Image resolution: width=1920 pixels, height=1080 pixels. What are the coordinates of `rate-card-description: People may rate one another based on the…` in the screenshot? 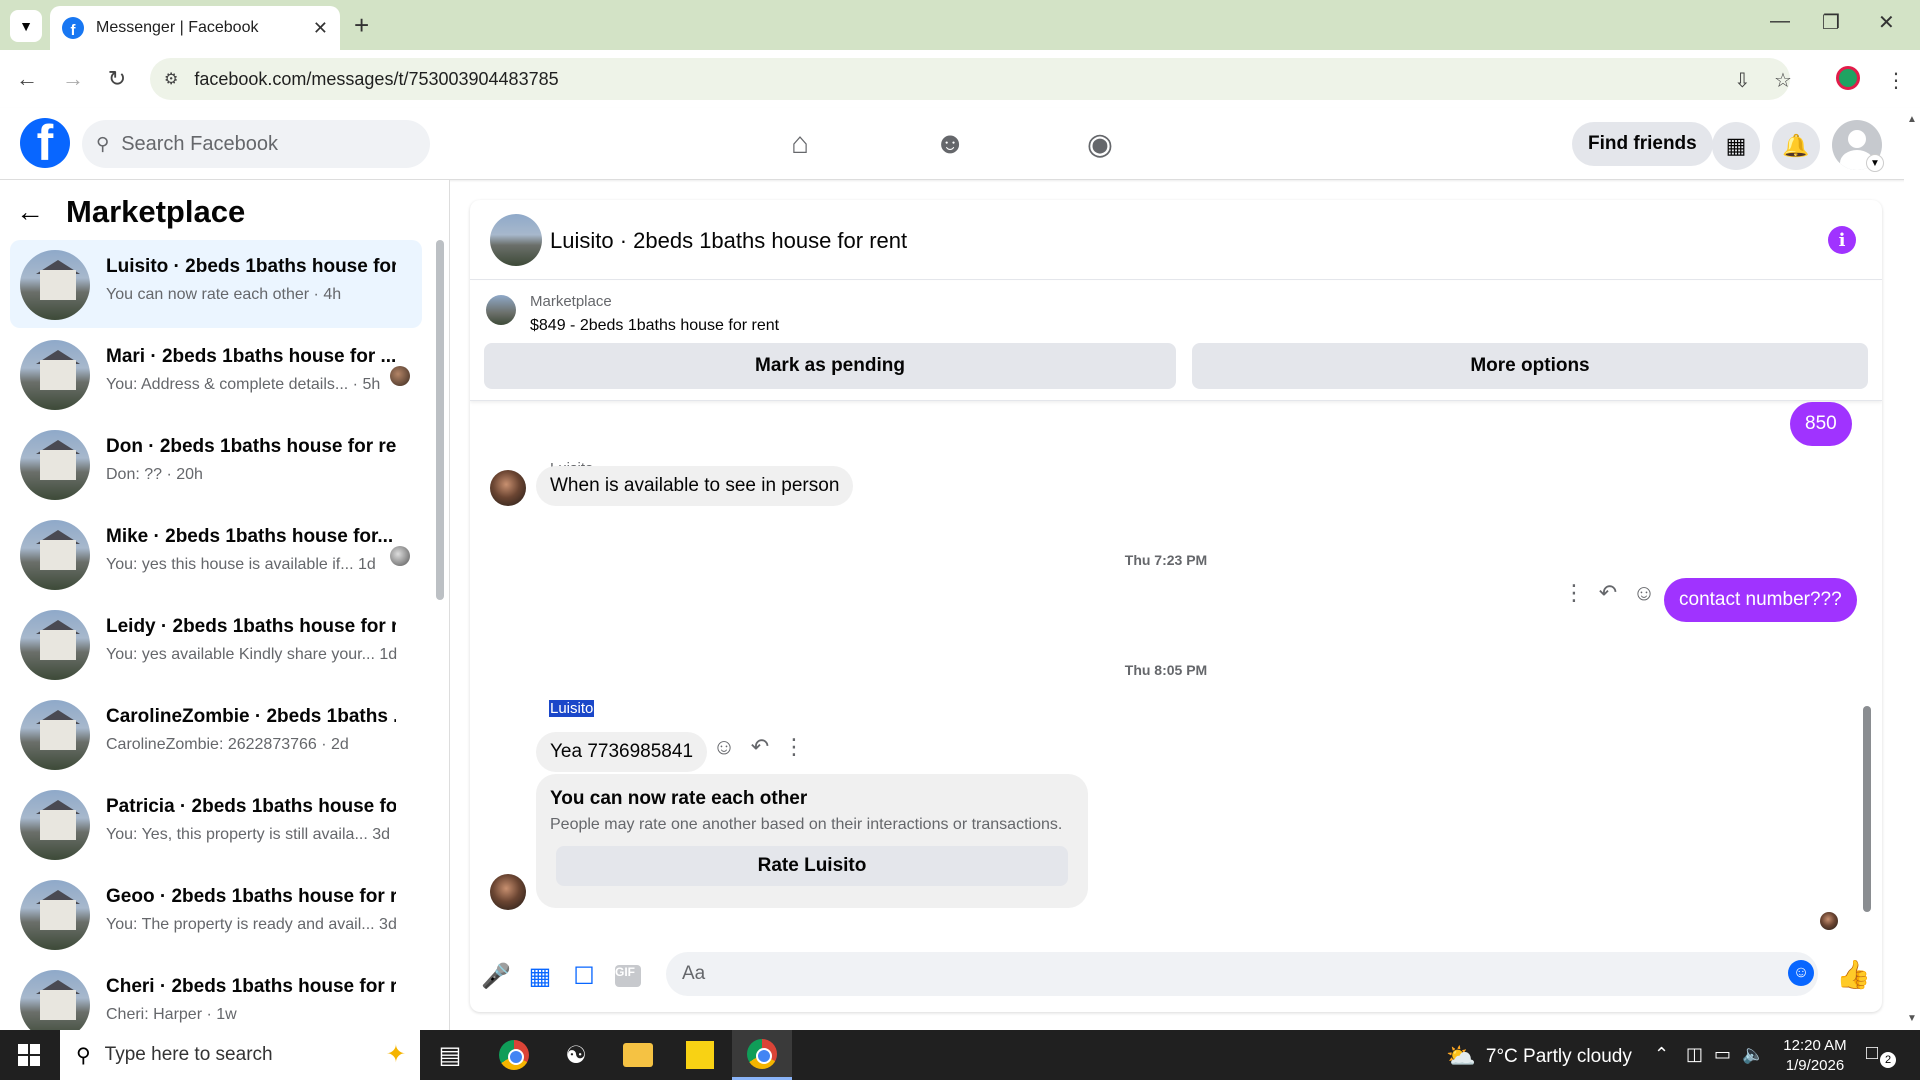 It's located at (806, 824).